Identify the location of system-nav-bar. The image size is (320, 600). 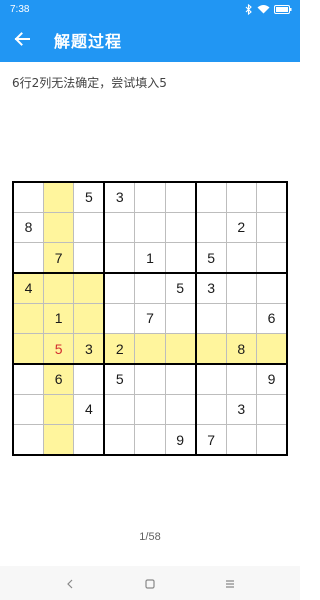
(150, 583).